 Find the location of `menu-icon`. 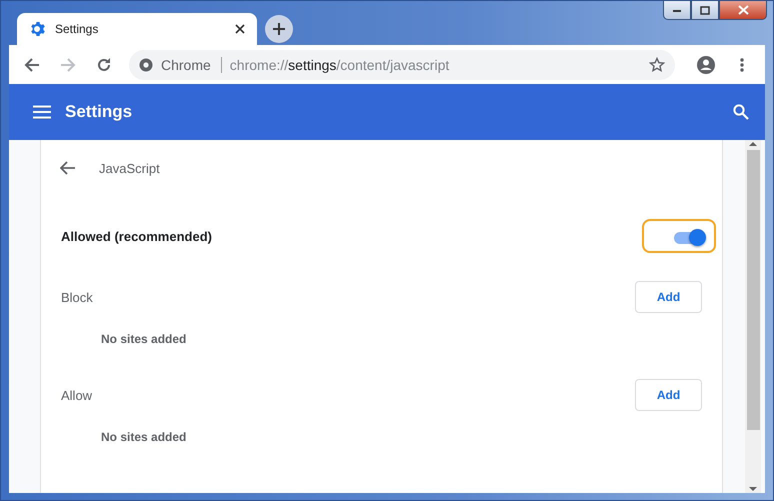

menu-icon is located at coordinates (42, 112).